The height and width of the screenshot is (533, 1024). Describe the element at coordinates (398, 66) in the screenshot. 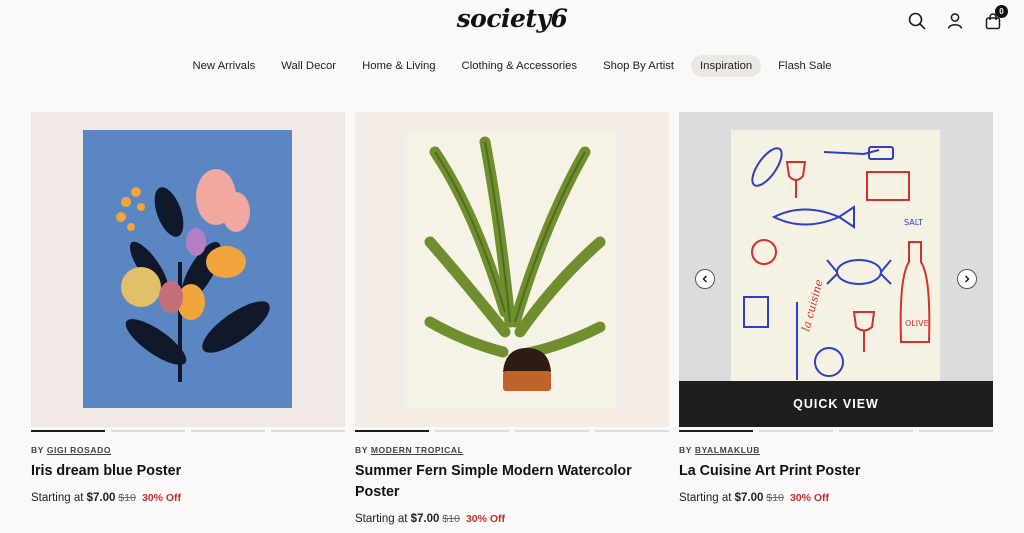

I see `nav-home-living: Home & Living` at that location.